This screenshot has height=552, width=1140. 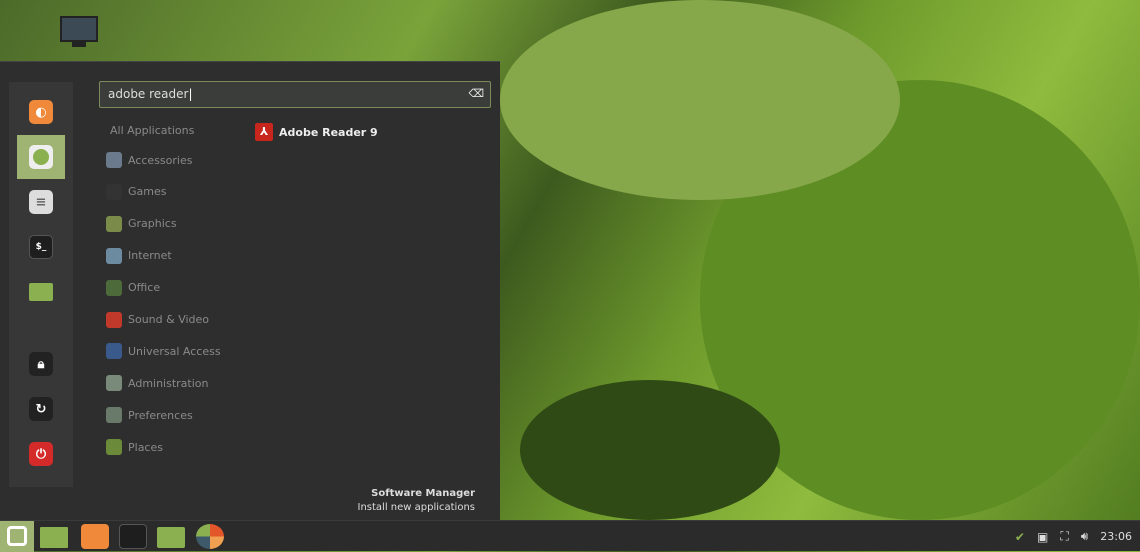 I want to click on software-manager-icon, so click(x=41, y=157).